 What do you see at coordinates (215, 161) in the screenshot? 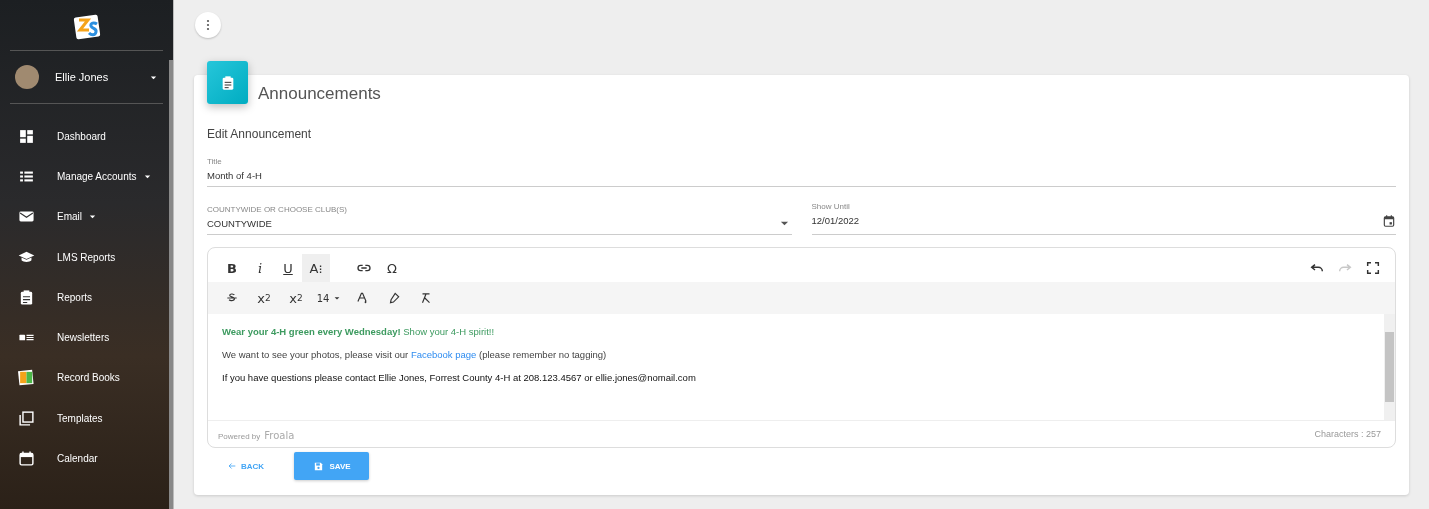
I see `field-label: Title` at bounding box center [215, 161].